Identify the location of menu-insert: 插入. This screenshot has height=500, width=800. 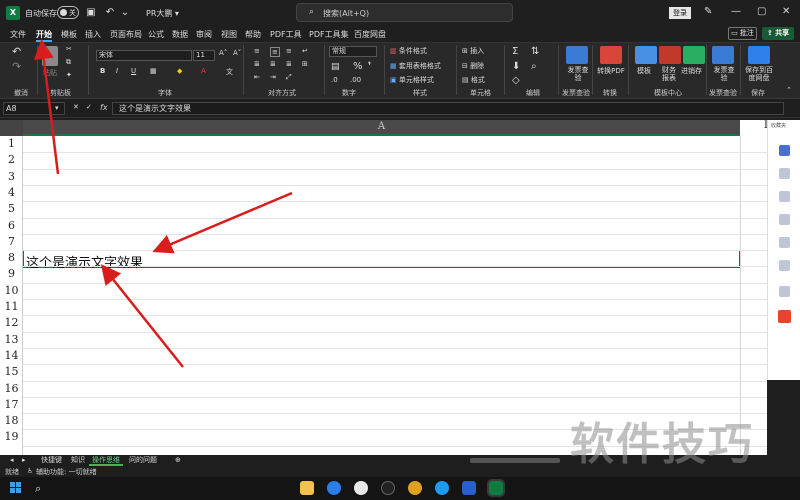
(93, 34).